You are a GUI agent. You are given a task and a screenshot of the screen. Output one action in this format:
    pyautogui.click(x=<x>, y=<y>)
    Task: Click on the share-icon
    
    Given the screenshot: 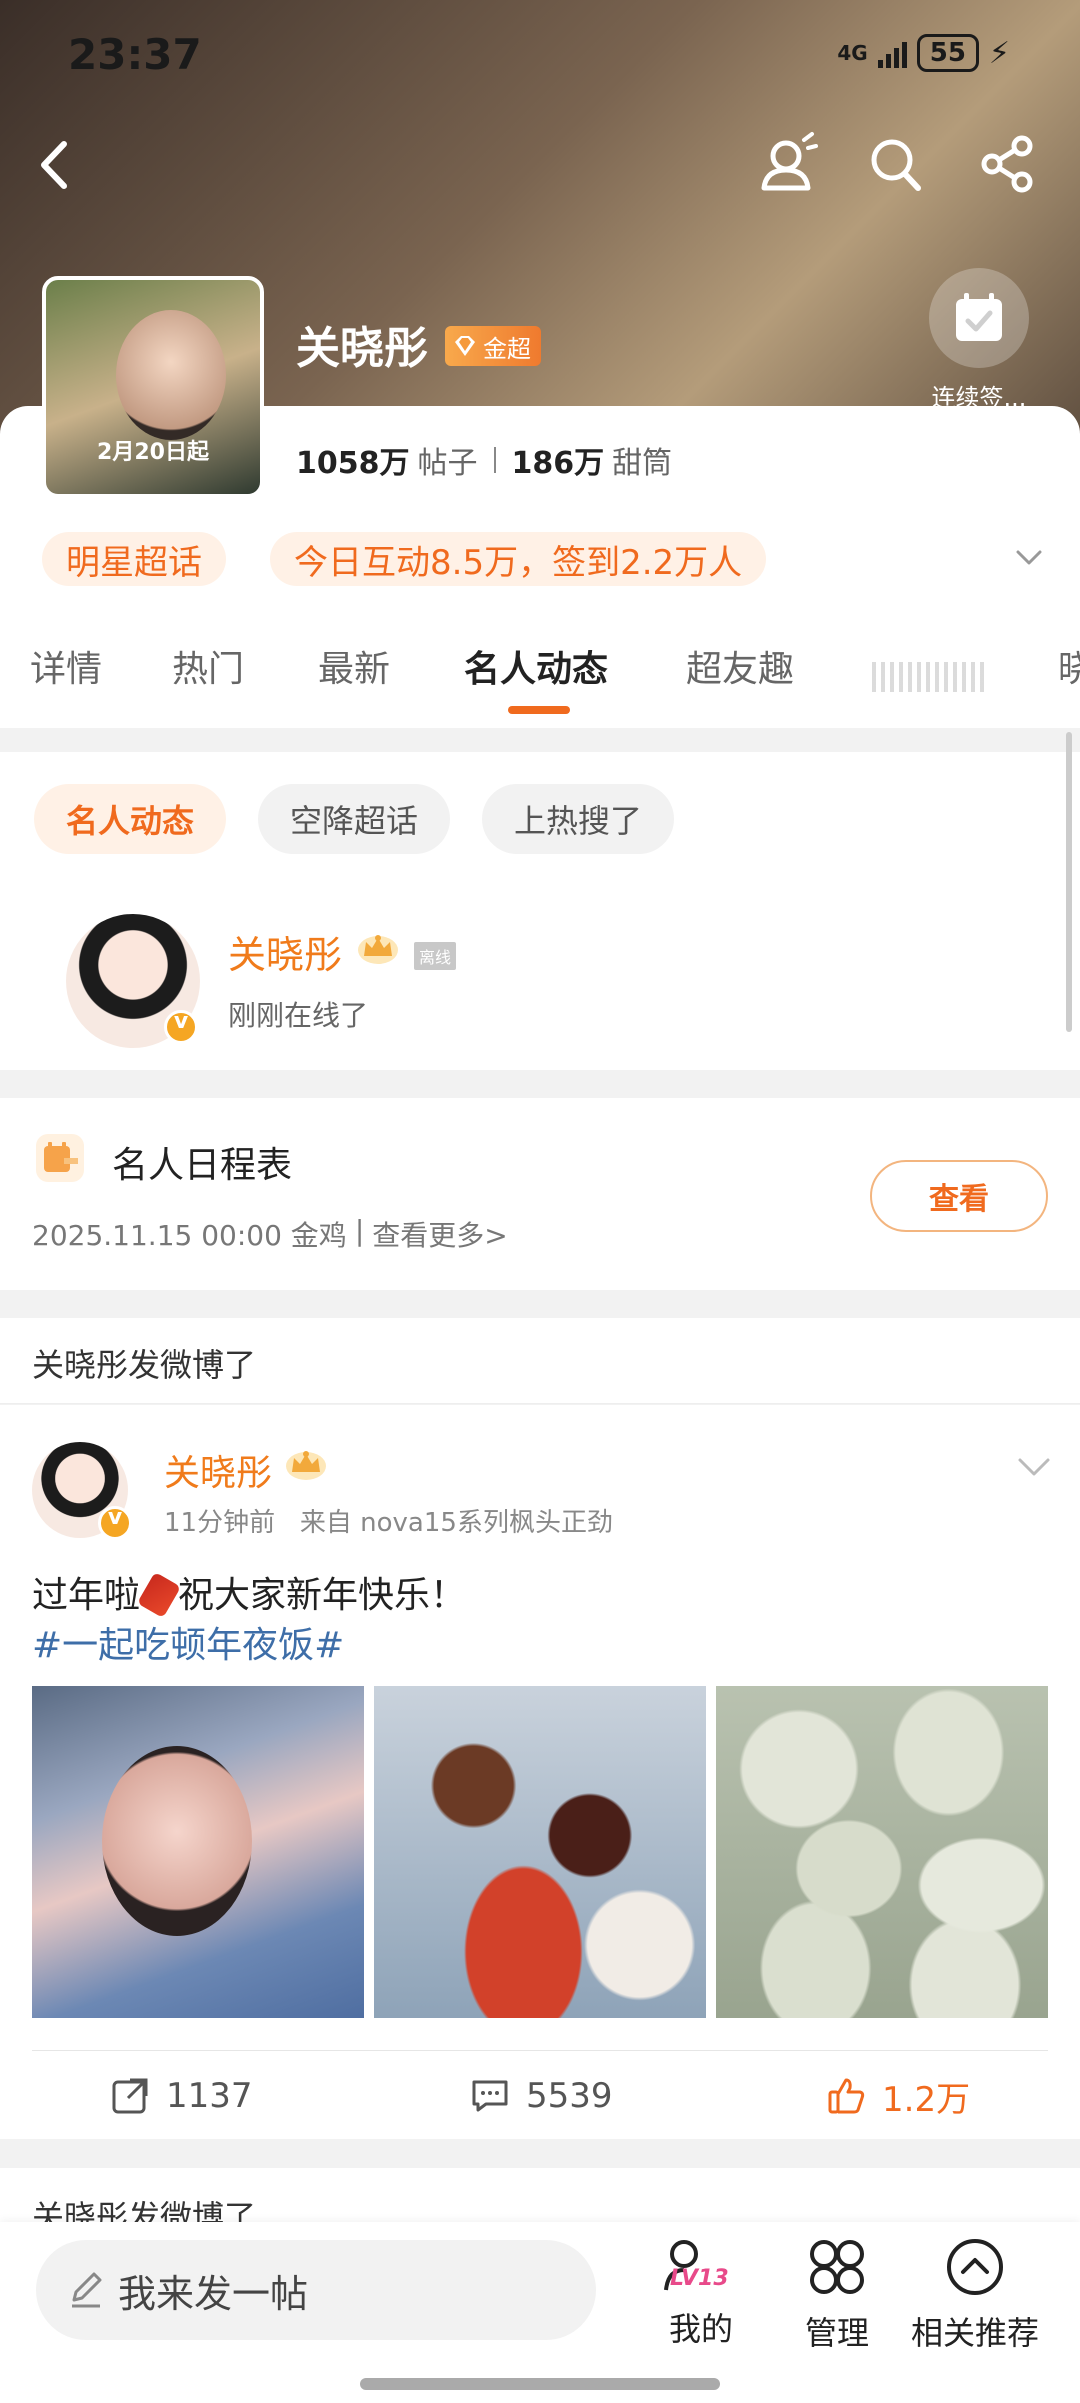 What is the action you would take?
    pyautogui.click(x=1008, y=164)
    